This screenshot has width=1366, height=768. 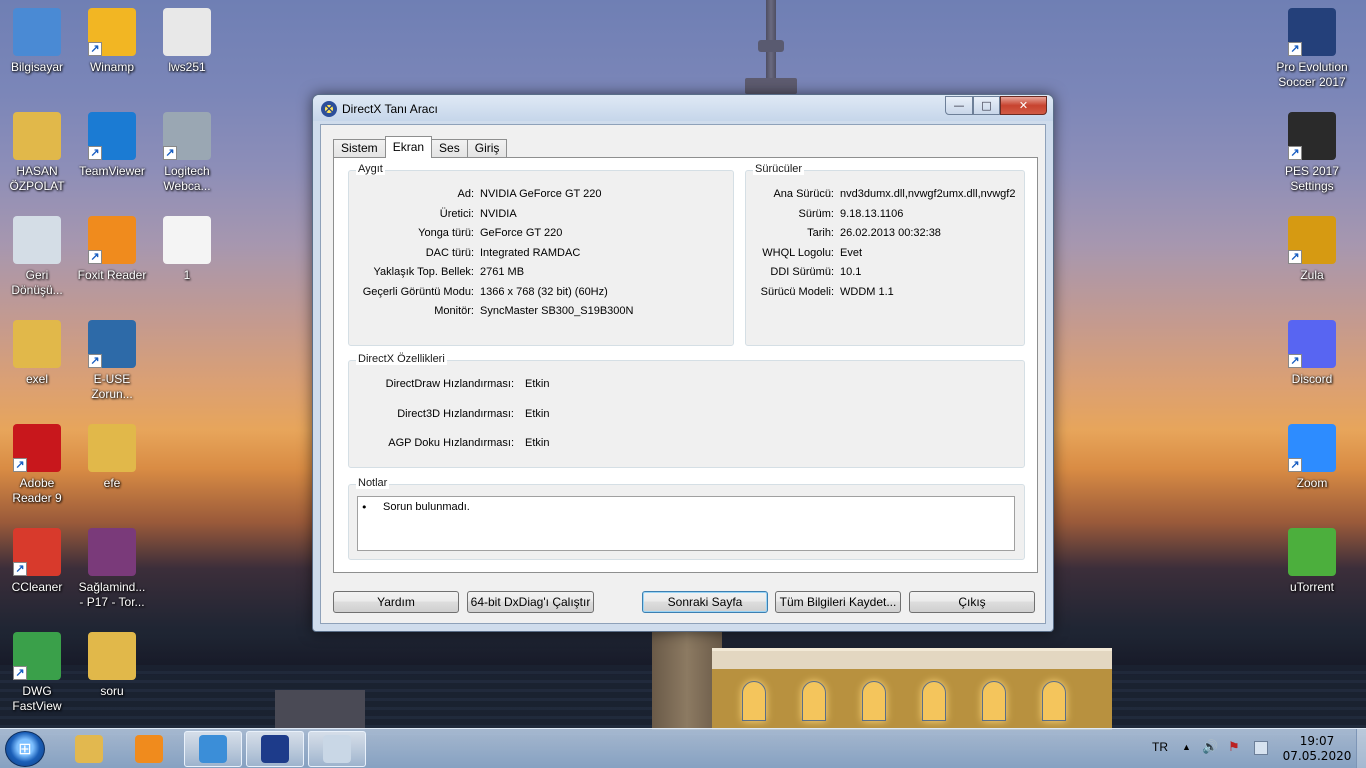 I want to click on start-button: ⊞, so click(x=25, y=749).